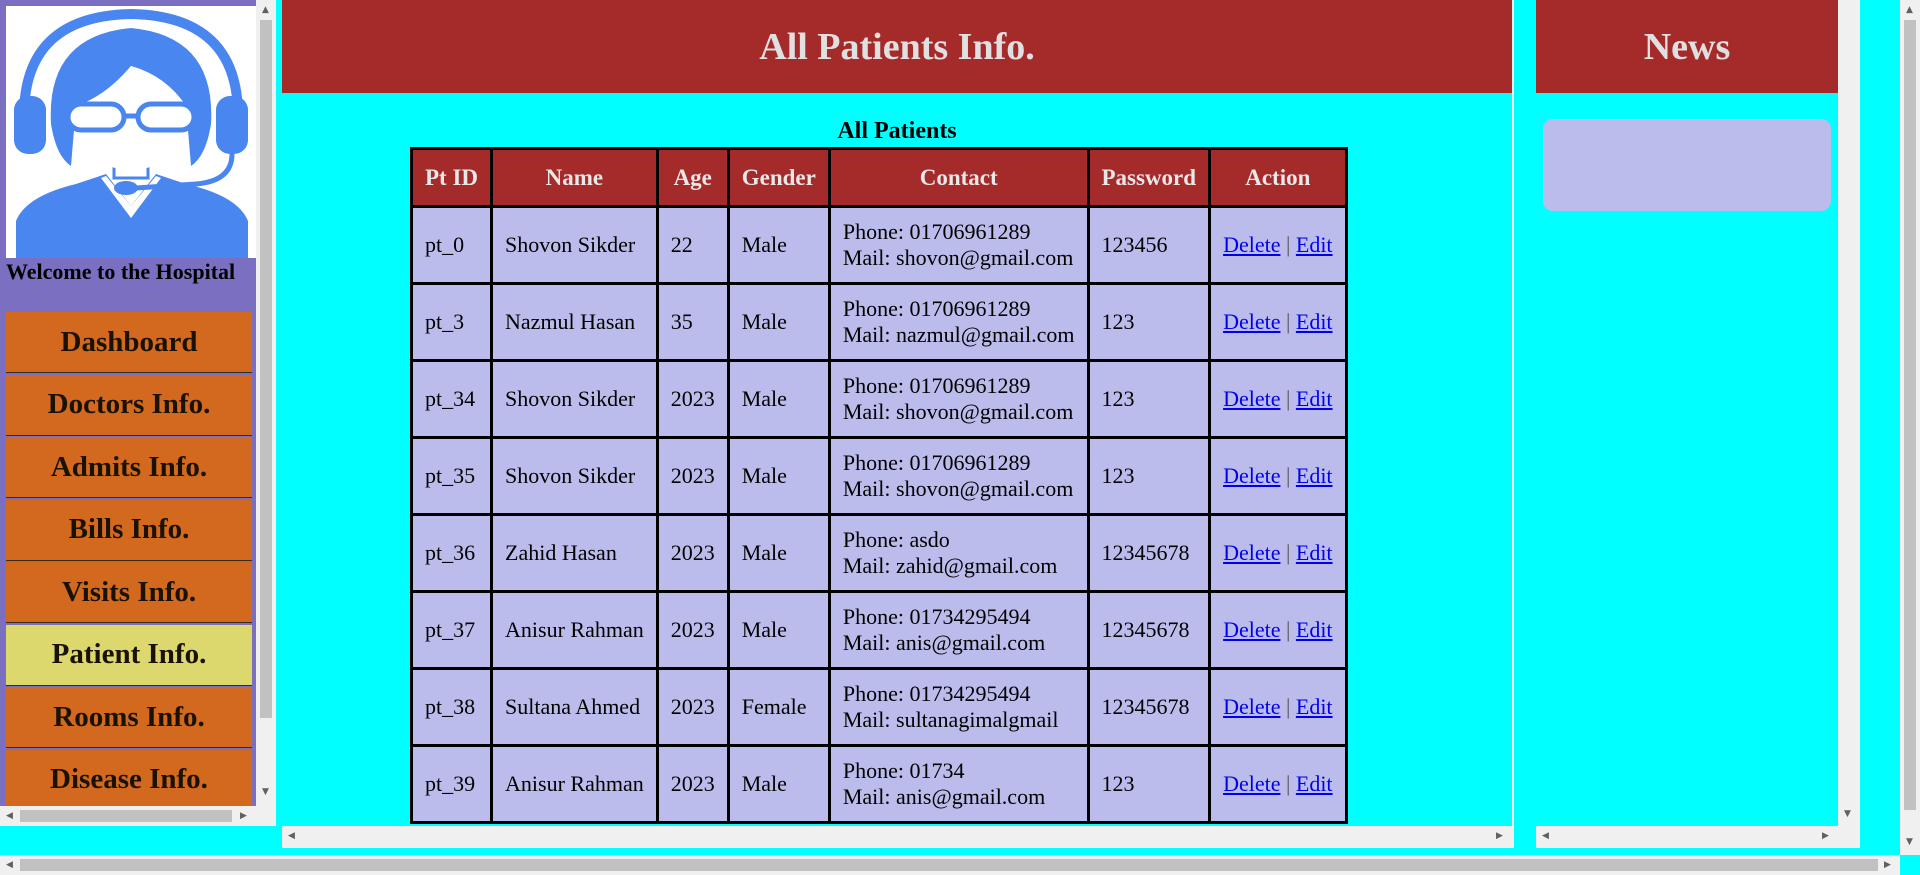  What do you see at coordinates (574, 707) in the screenshot?
I see `cell-name: Sultana Ahmed` at bounding box center [574, 707].